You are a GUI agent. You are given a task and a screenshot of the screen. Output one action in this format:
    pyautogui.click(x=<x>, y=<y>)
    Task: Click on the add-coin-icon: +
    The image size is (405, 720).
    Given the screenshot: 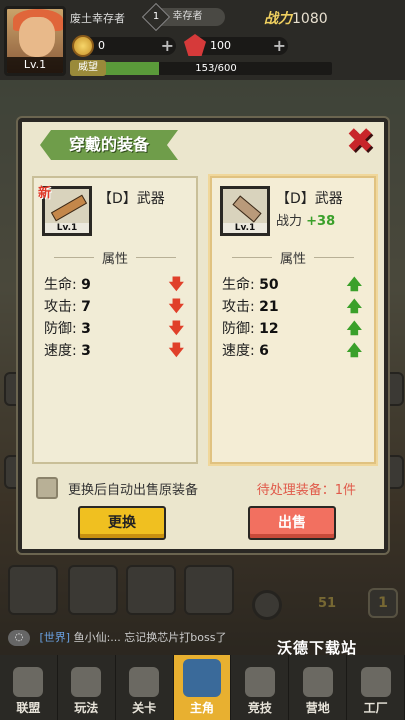 What is the action you would take?
    pyautogui.click(x=167, y=46)
    